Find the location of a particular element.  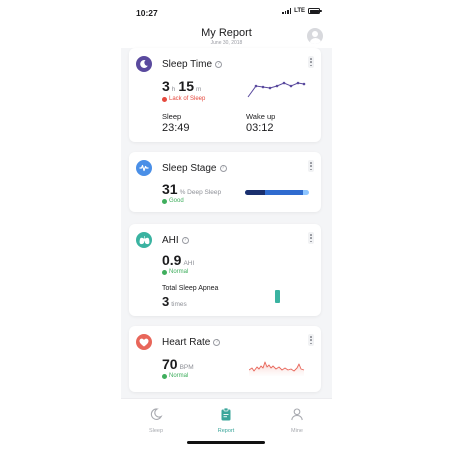

light-sleep-segment is located at coordinates (284, 192).